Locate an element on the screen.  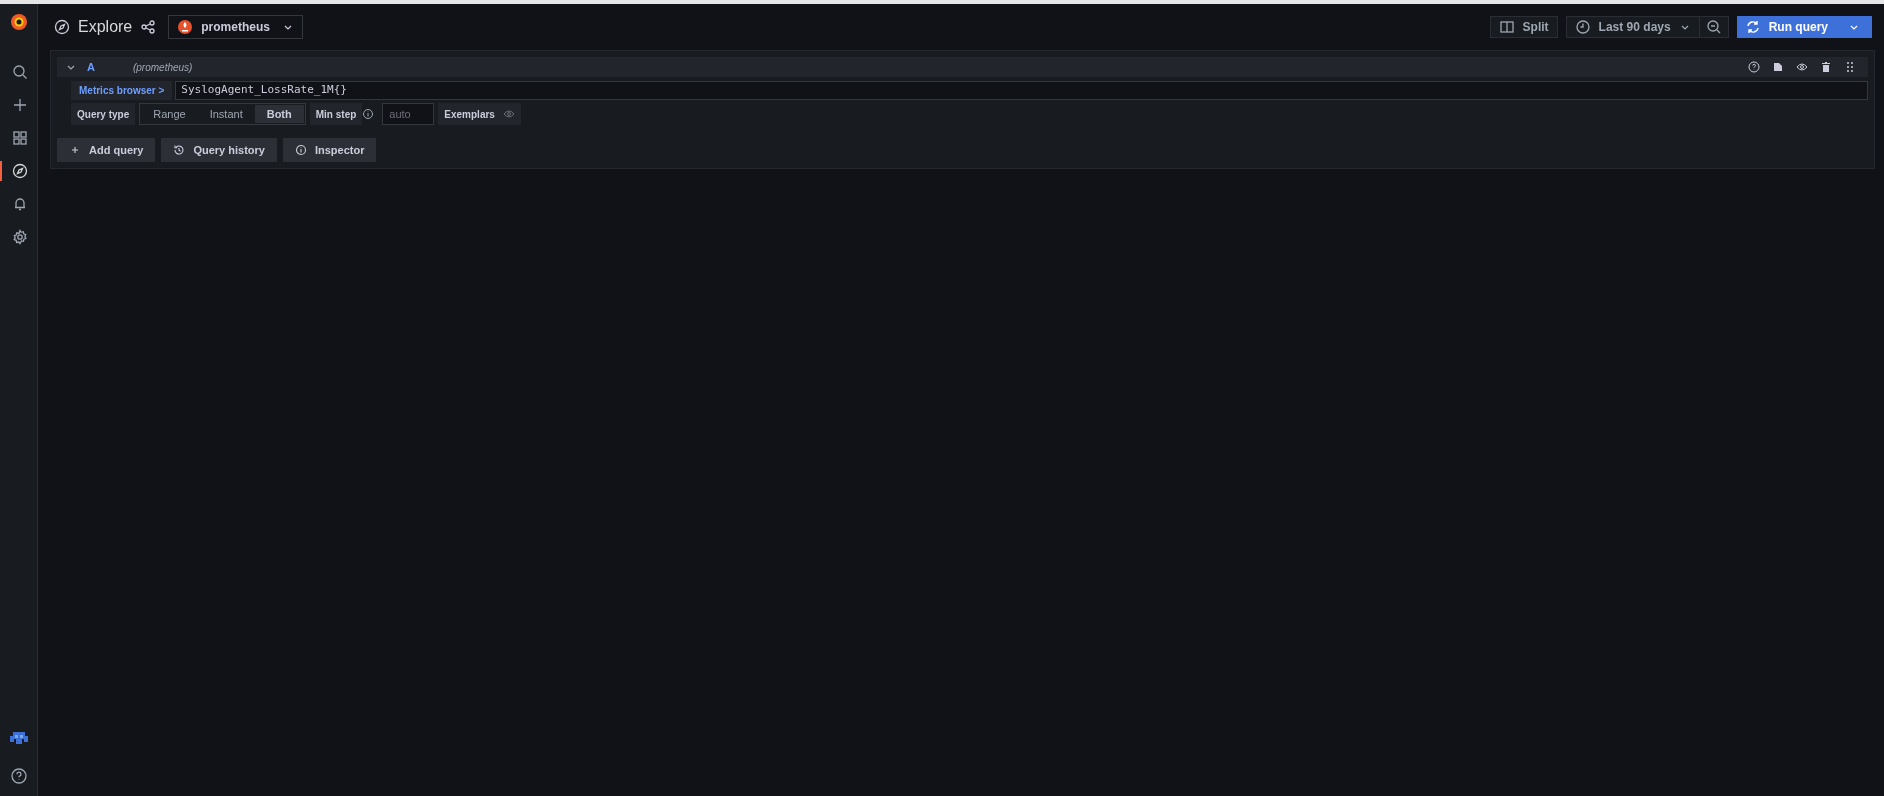
add-query-button: Add query is located at coordinates (106, 150).